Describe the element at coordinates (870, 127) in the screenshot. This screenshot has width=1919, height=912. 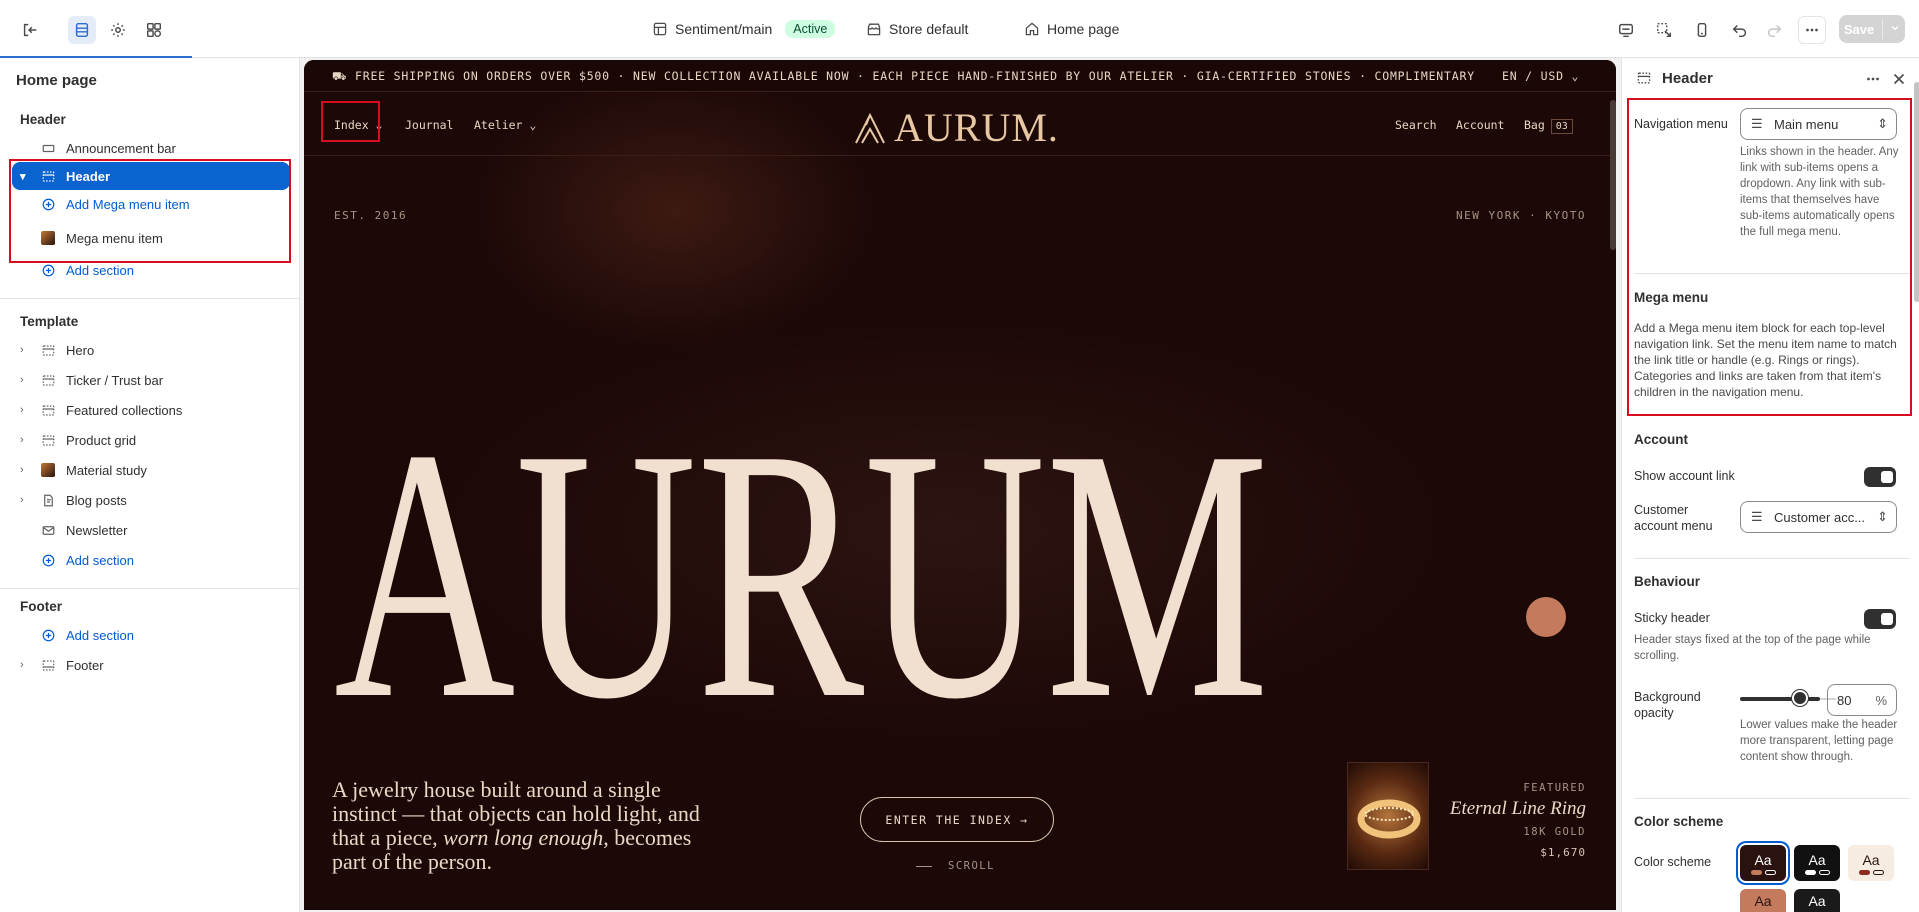
I see `logo-mark-icon` at that location.